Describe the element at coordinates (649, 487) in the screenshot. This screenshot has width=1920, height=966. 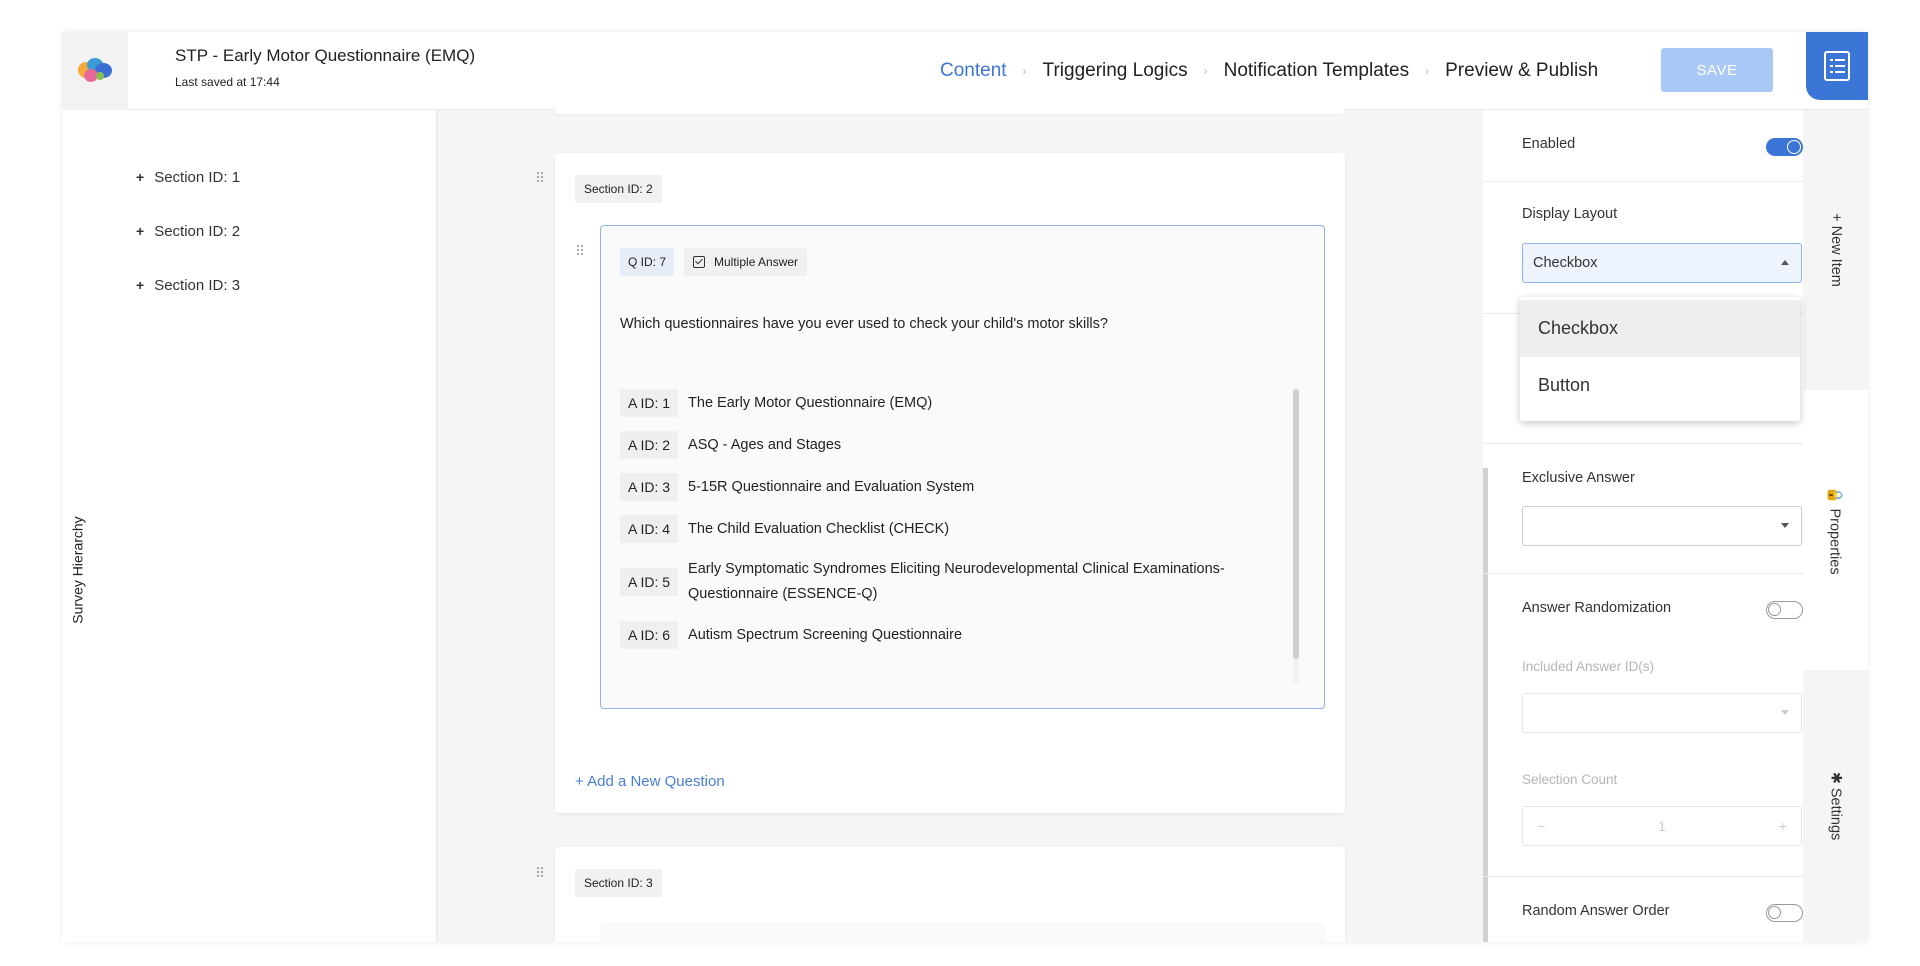
I see `answer-id-tag: A ID: 3` at that location.